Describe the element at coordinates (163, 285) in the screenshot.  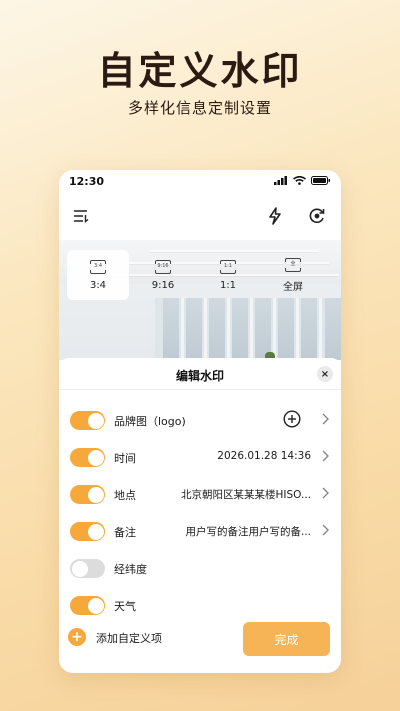
I see `ratio-label: 9:16` at that location.